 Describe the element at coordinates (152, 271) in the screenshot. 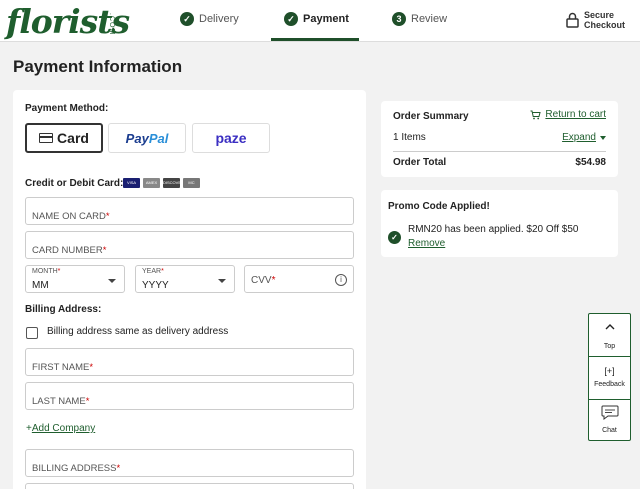

I see `year-label: YEAR` at that location.